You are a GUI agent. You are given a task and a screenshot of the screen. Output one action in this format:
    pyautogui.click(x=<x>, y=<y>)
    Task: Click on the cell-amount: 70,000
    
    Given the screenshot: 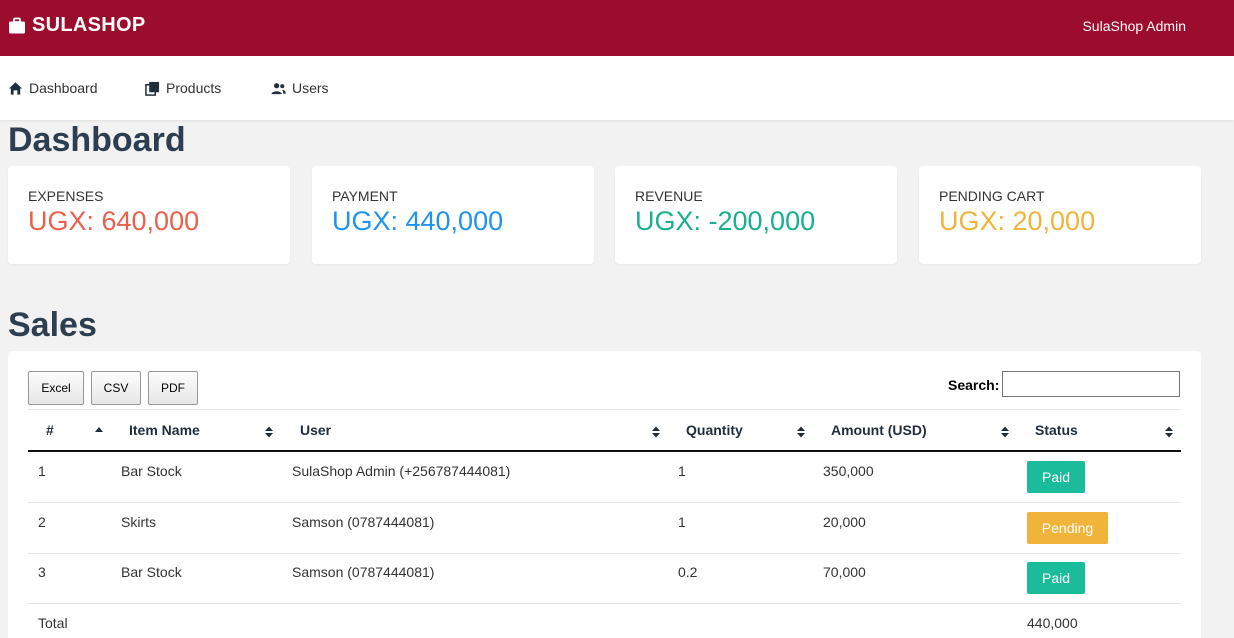 What is the action you would take?
    pyautogui.click(x=844, y=572)
    